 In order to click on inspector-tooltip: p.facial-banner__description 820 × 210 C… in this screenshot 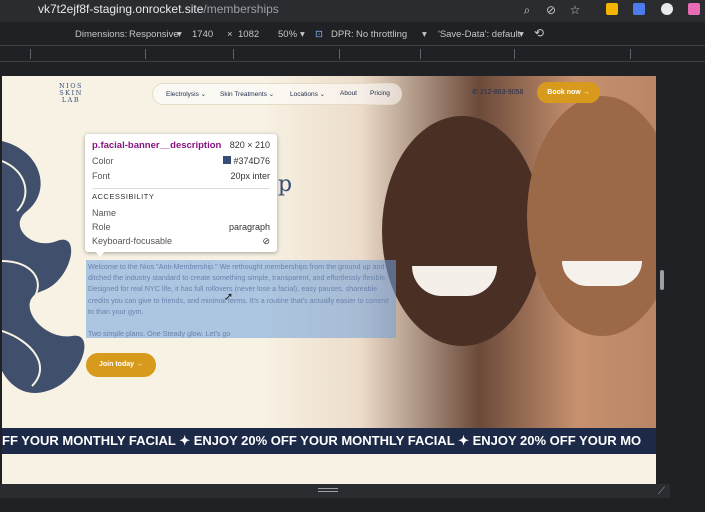, I will do `click(181, 193)`.